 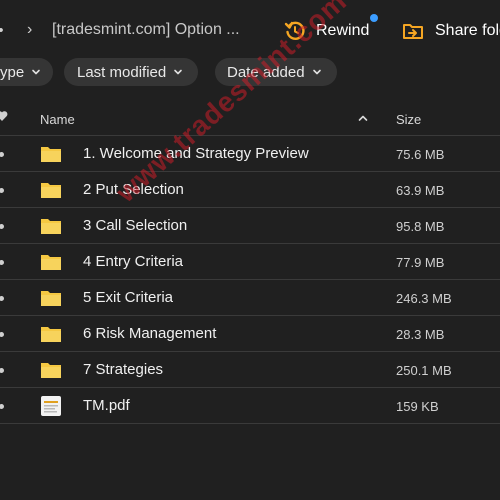 I want to click on file-size: 250.1 MB, so click(x=424, y=370).